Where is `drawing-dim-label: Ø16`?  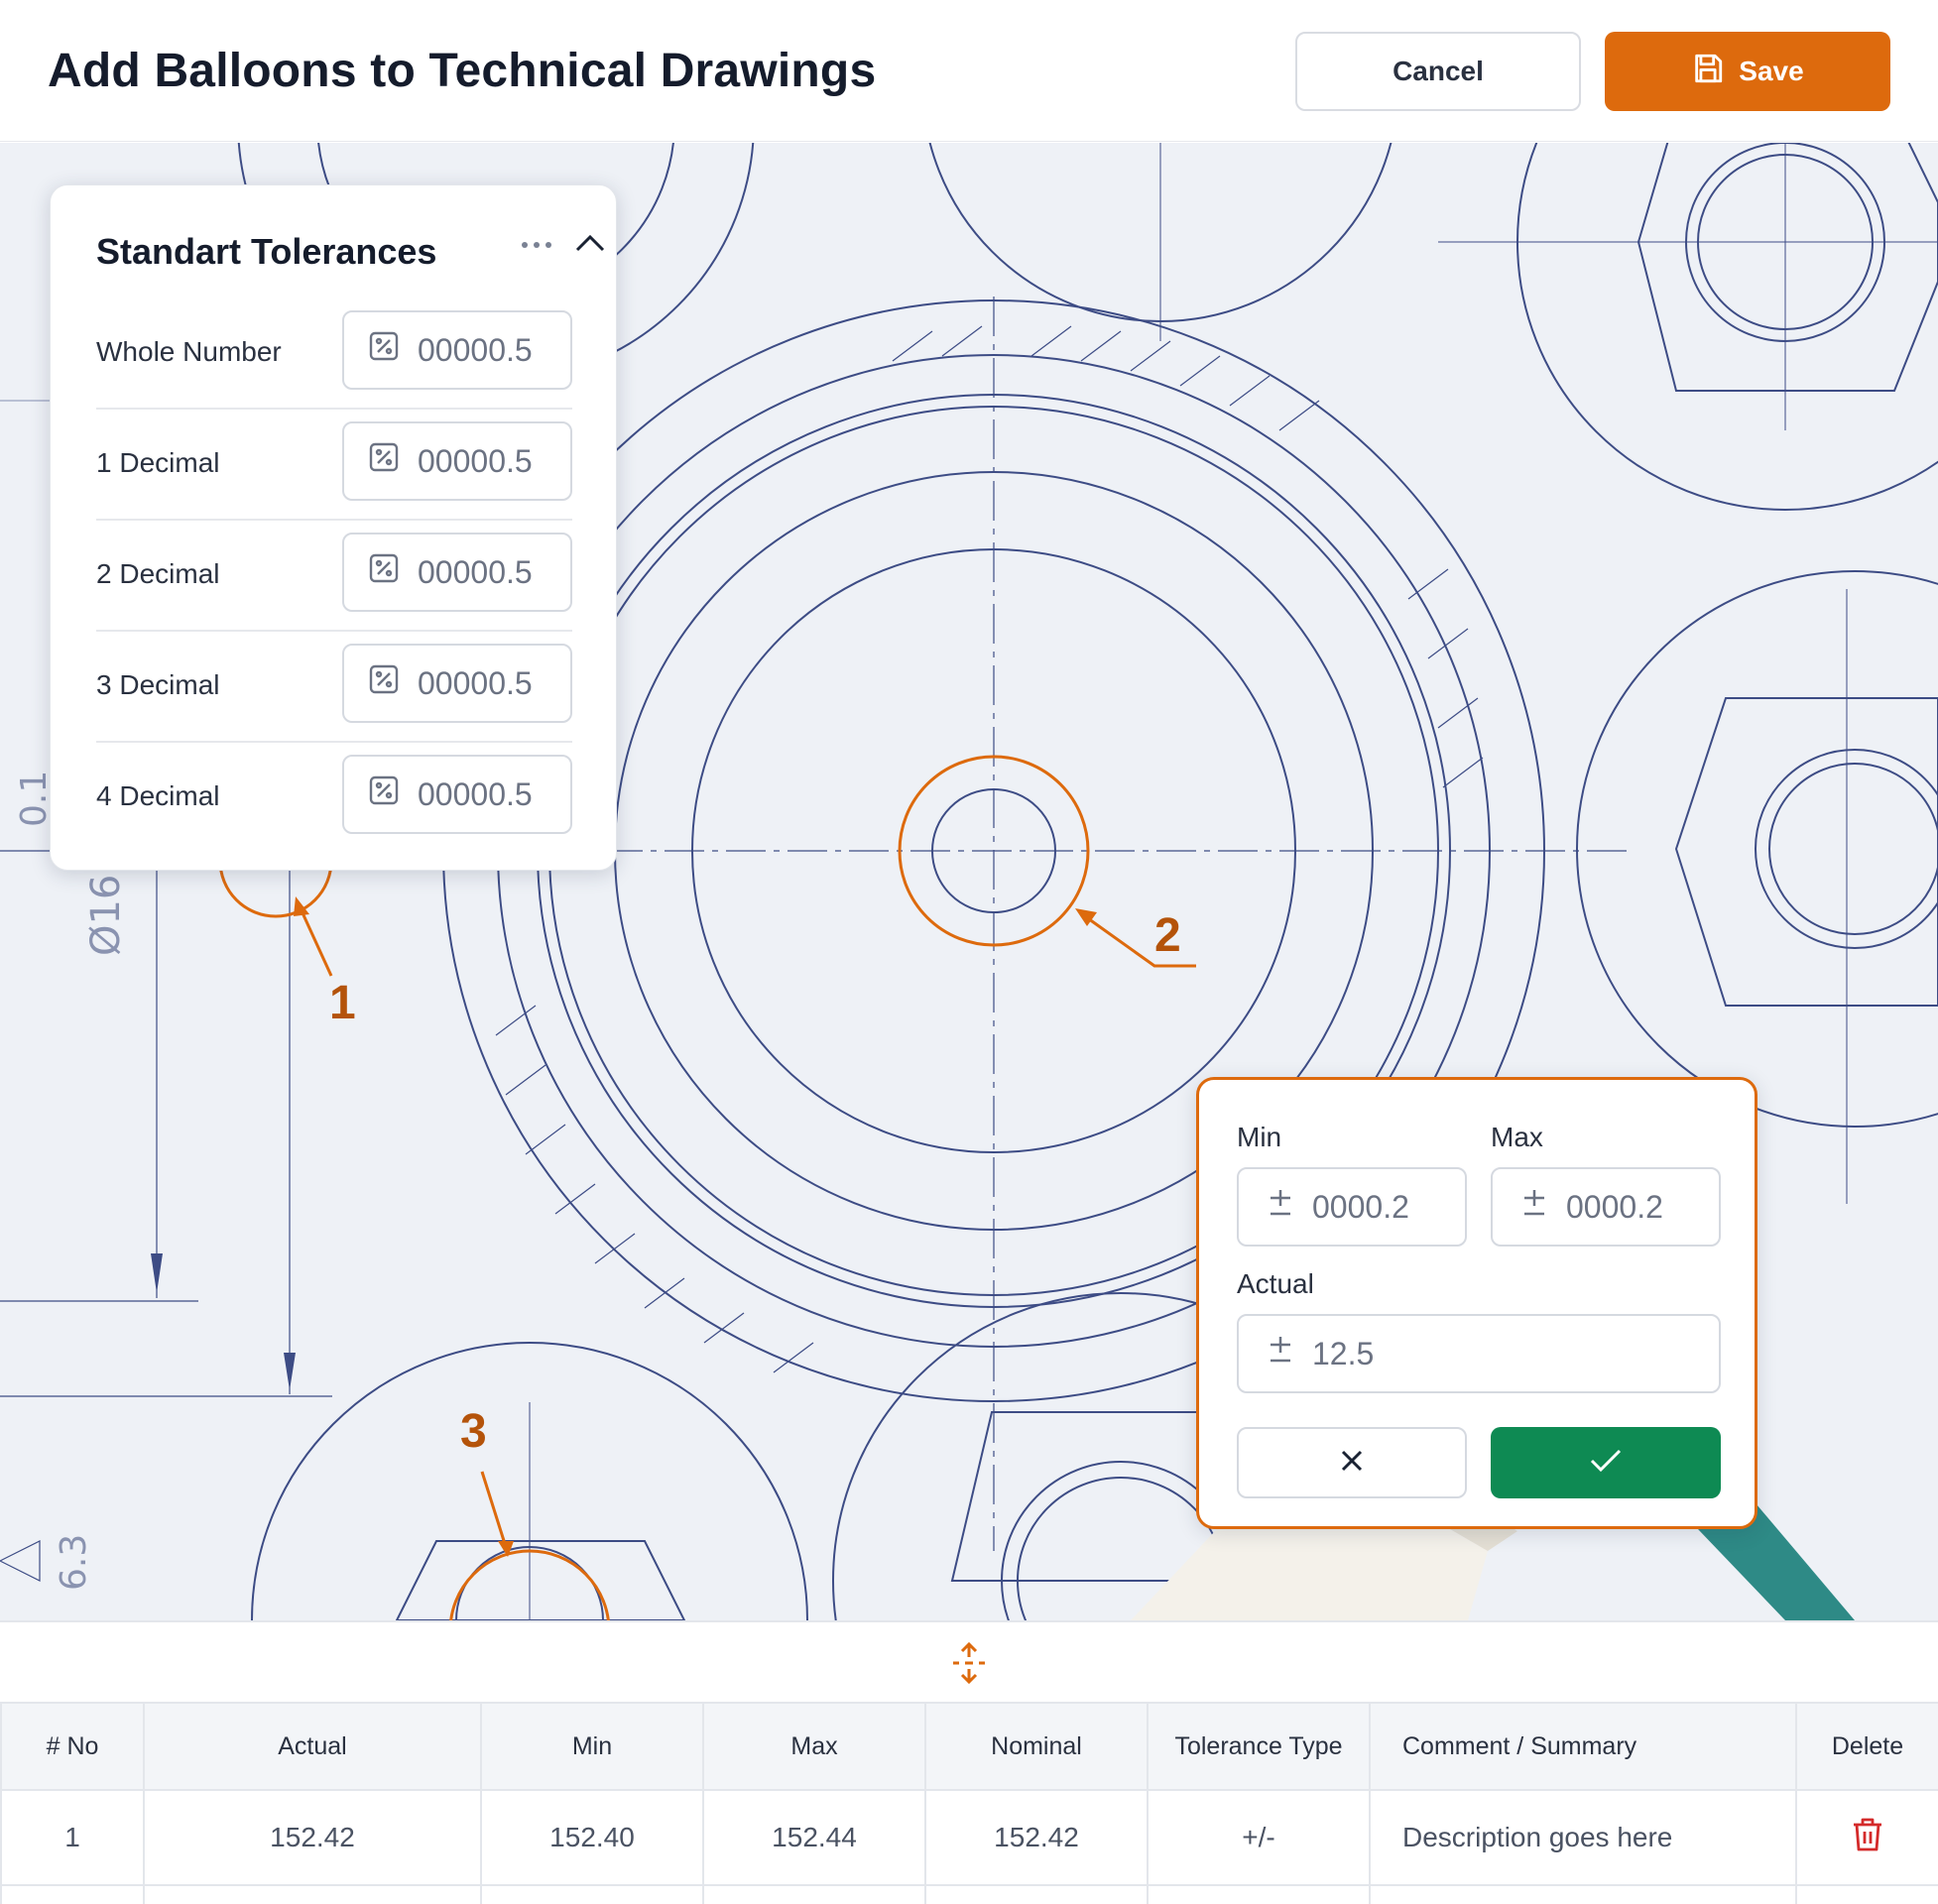 drawing-dim-label: Ø16 is located at coordinates (106, 915).